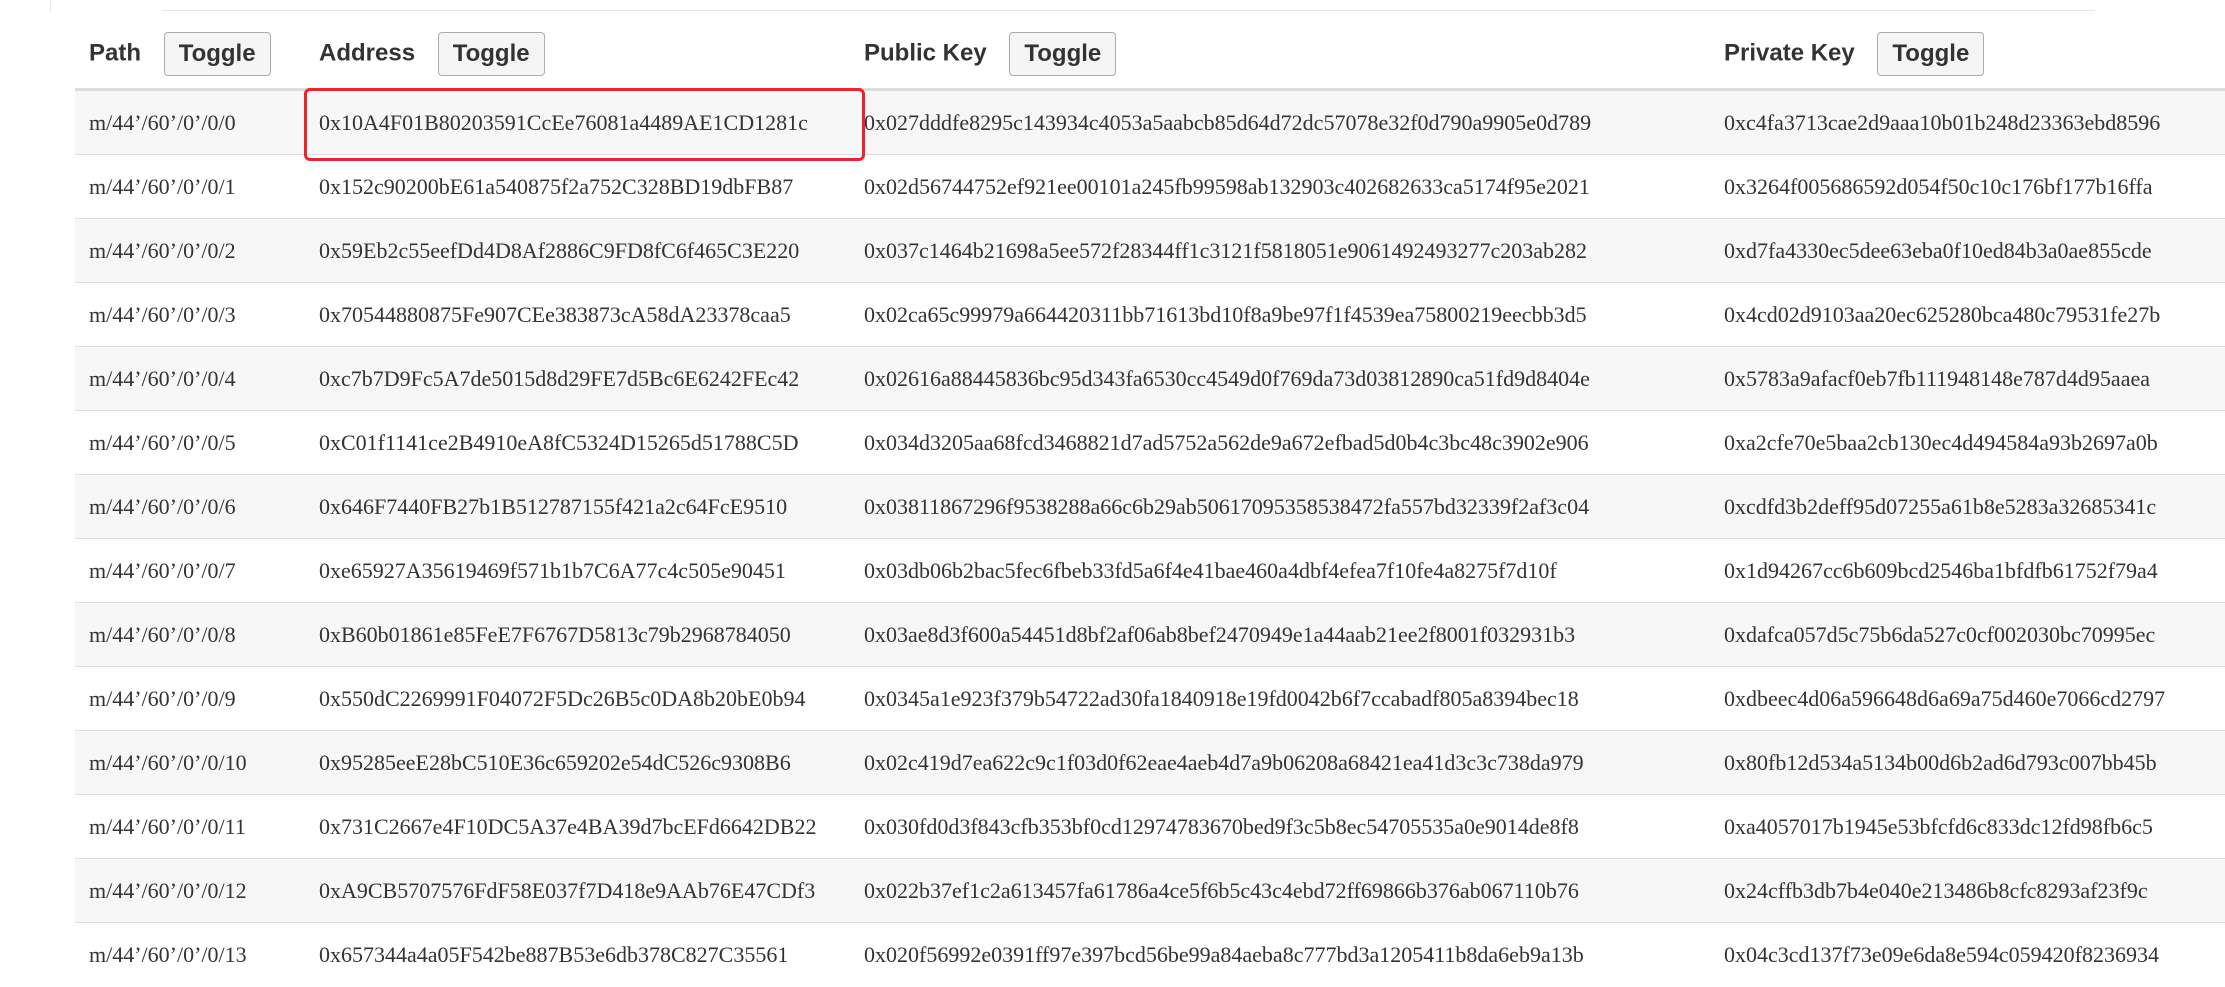 The width and height of the screenshot is (2225, 987). I want to click on address-column-header: Address Toggle, so click(577, 55).